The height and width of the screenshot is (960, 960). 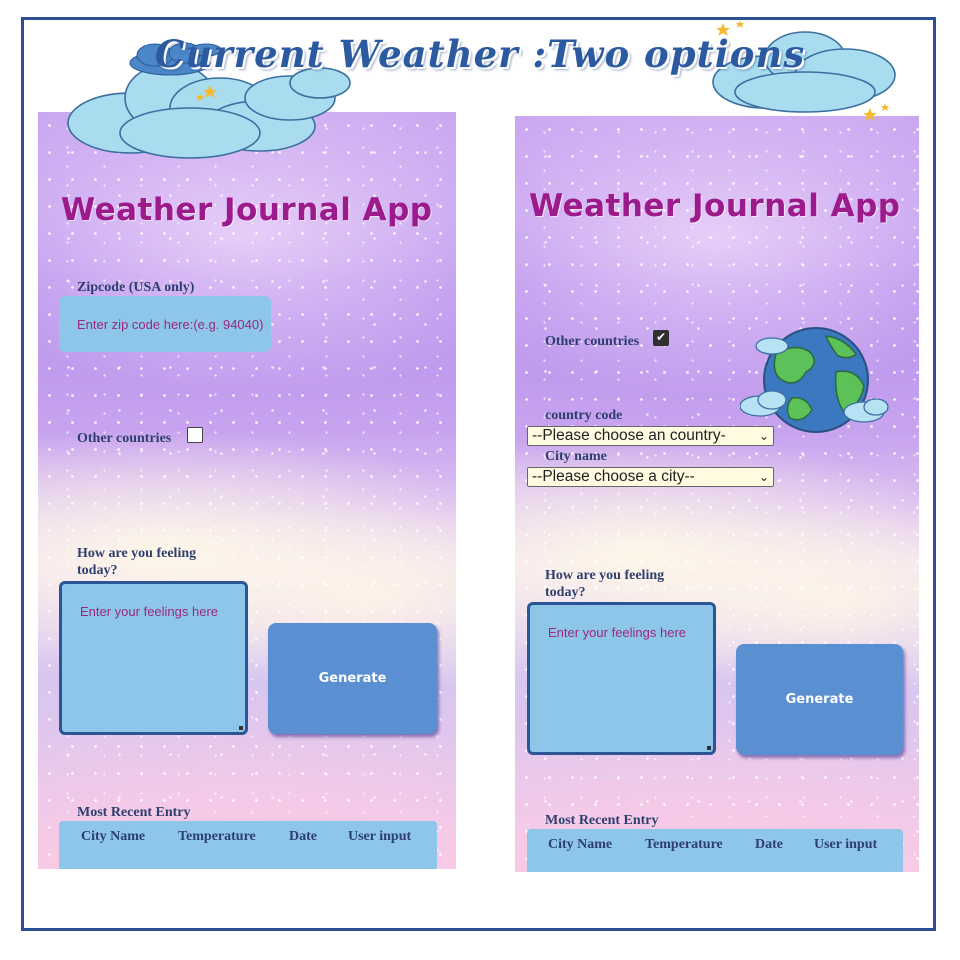 I want to click on other-countries-checkbox: ✔, so click(x=661, y=338).